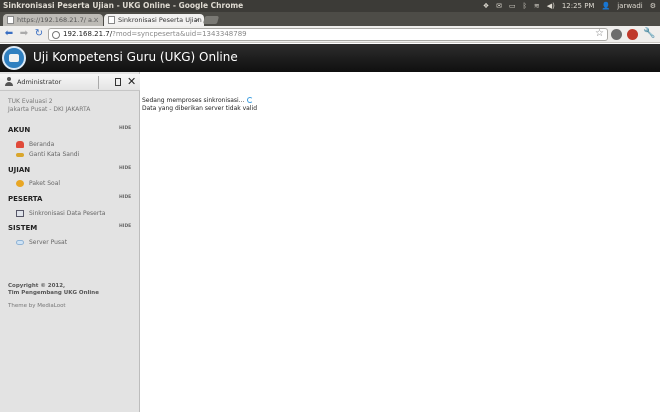 The width and height of the screenshot is (660, 412). I want to click on section-akun-title: AKUN, so click(19, 130).